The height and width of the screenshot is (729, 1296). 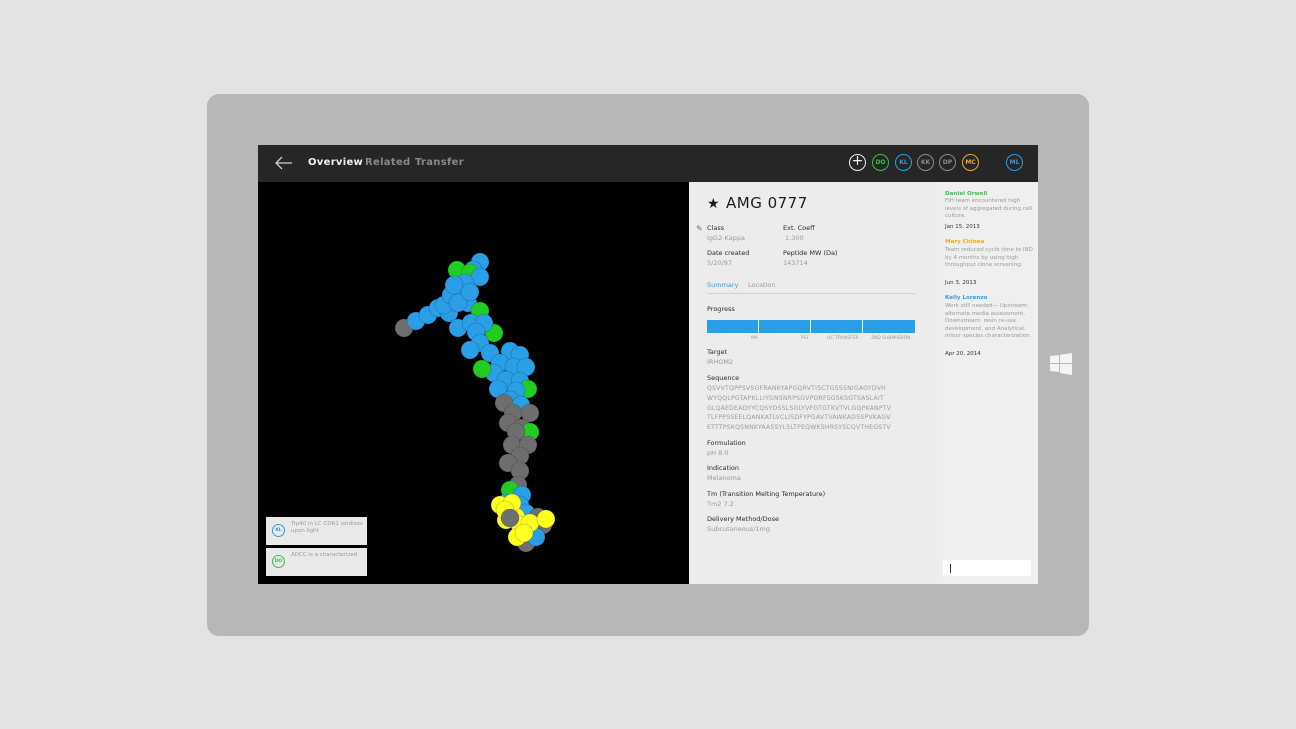 What do you see at coordinates (950, 568) in the screenshot?
I see `text-caret` at bounding box center [950, 568].